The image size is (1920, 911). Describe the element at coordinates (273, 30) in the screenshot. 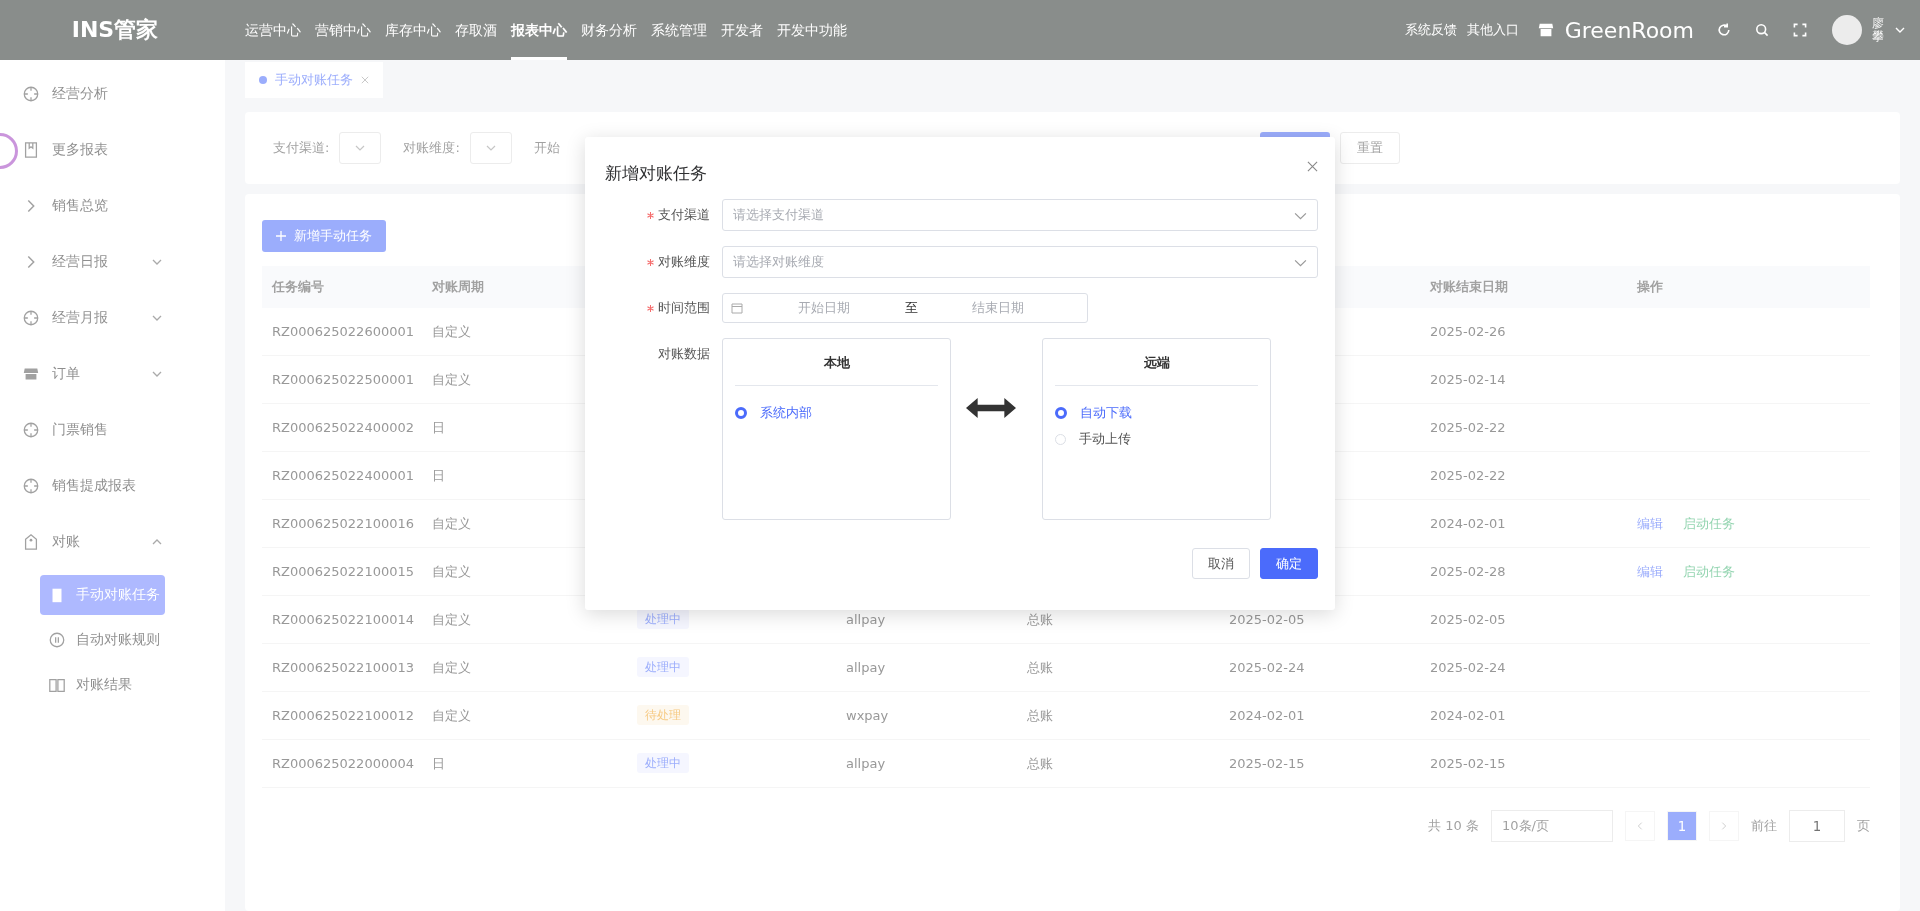

I see `nav-tab: 运营中心` at that location.